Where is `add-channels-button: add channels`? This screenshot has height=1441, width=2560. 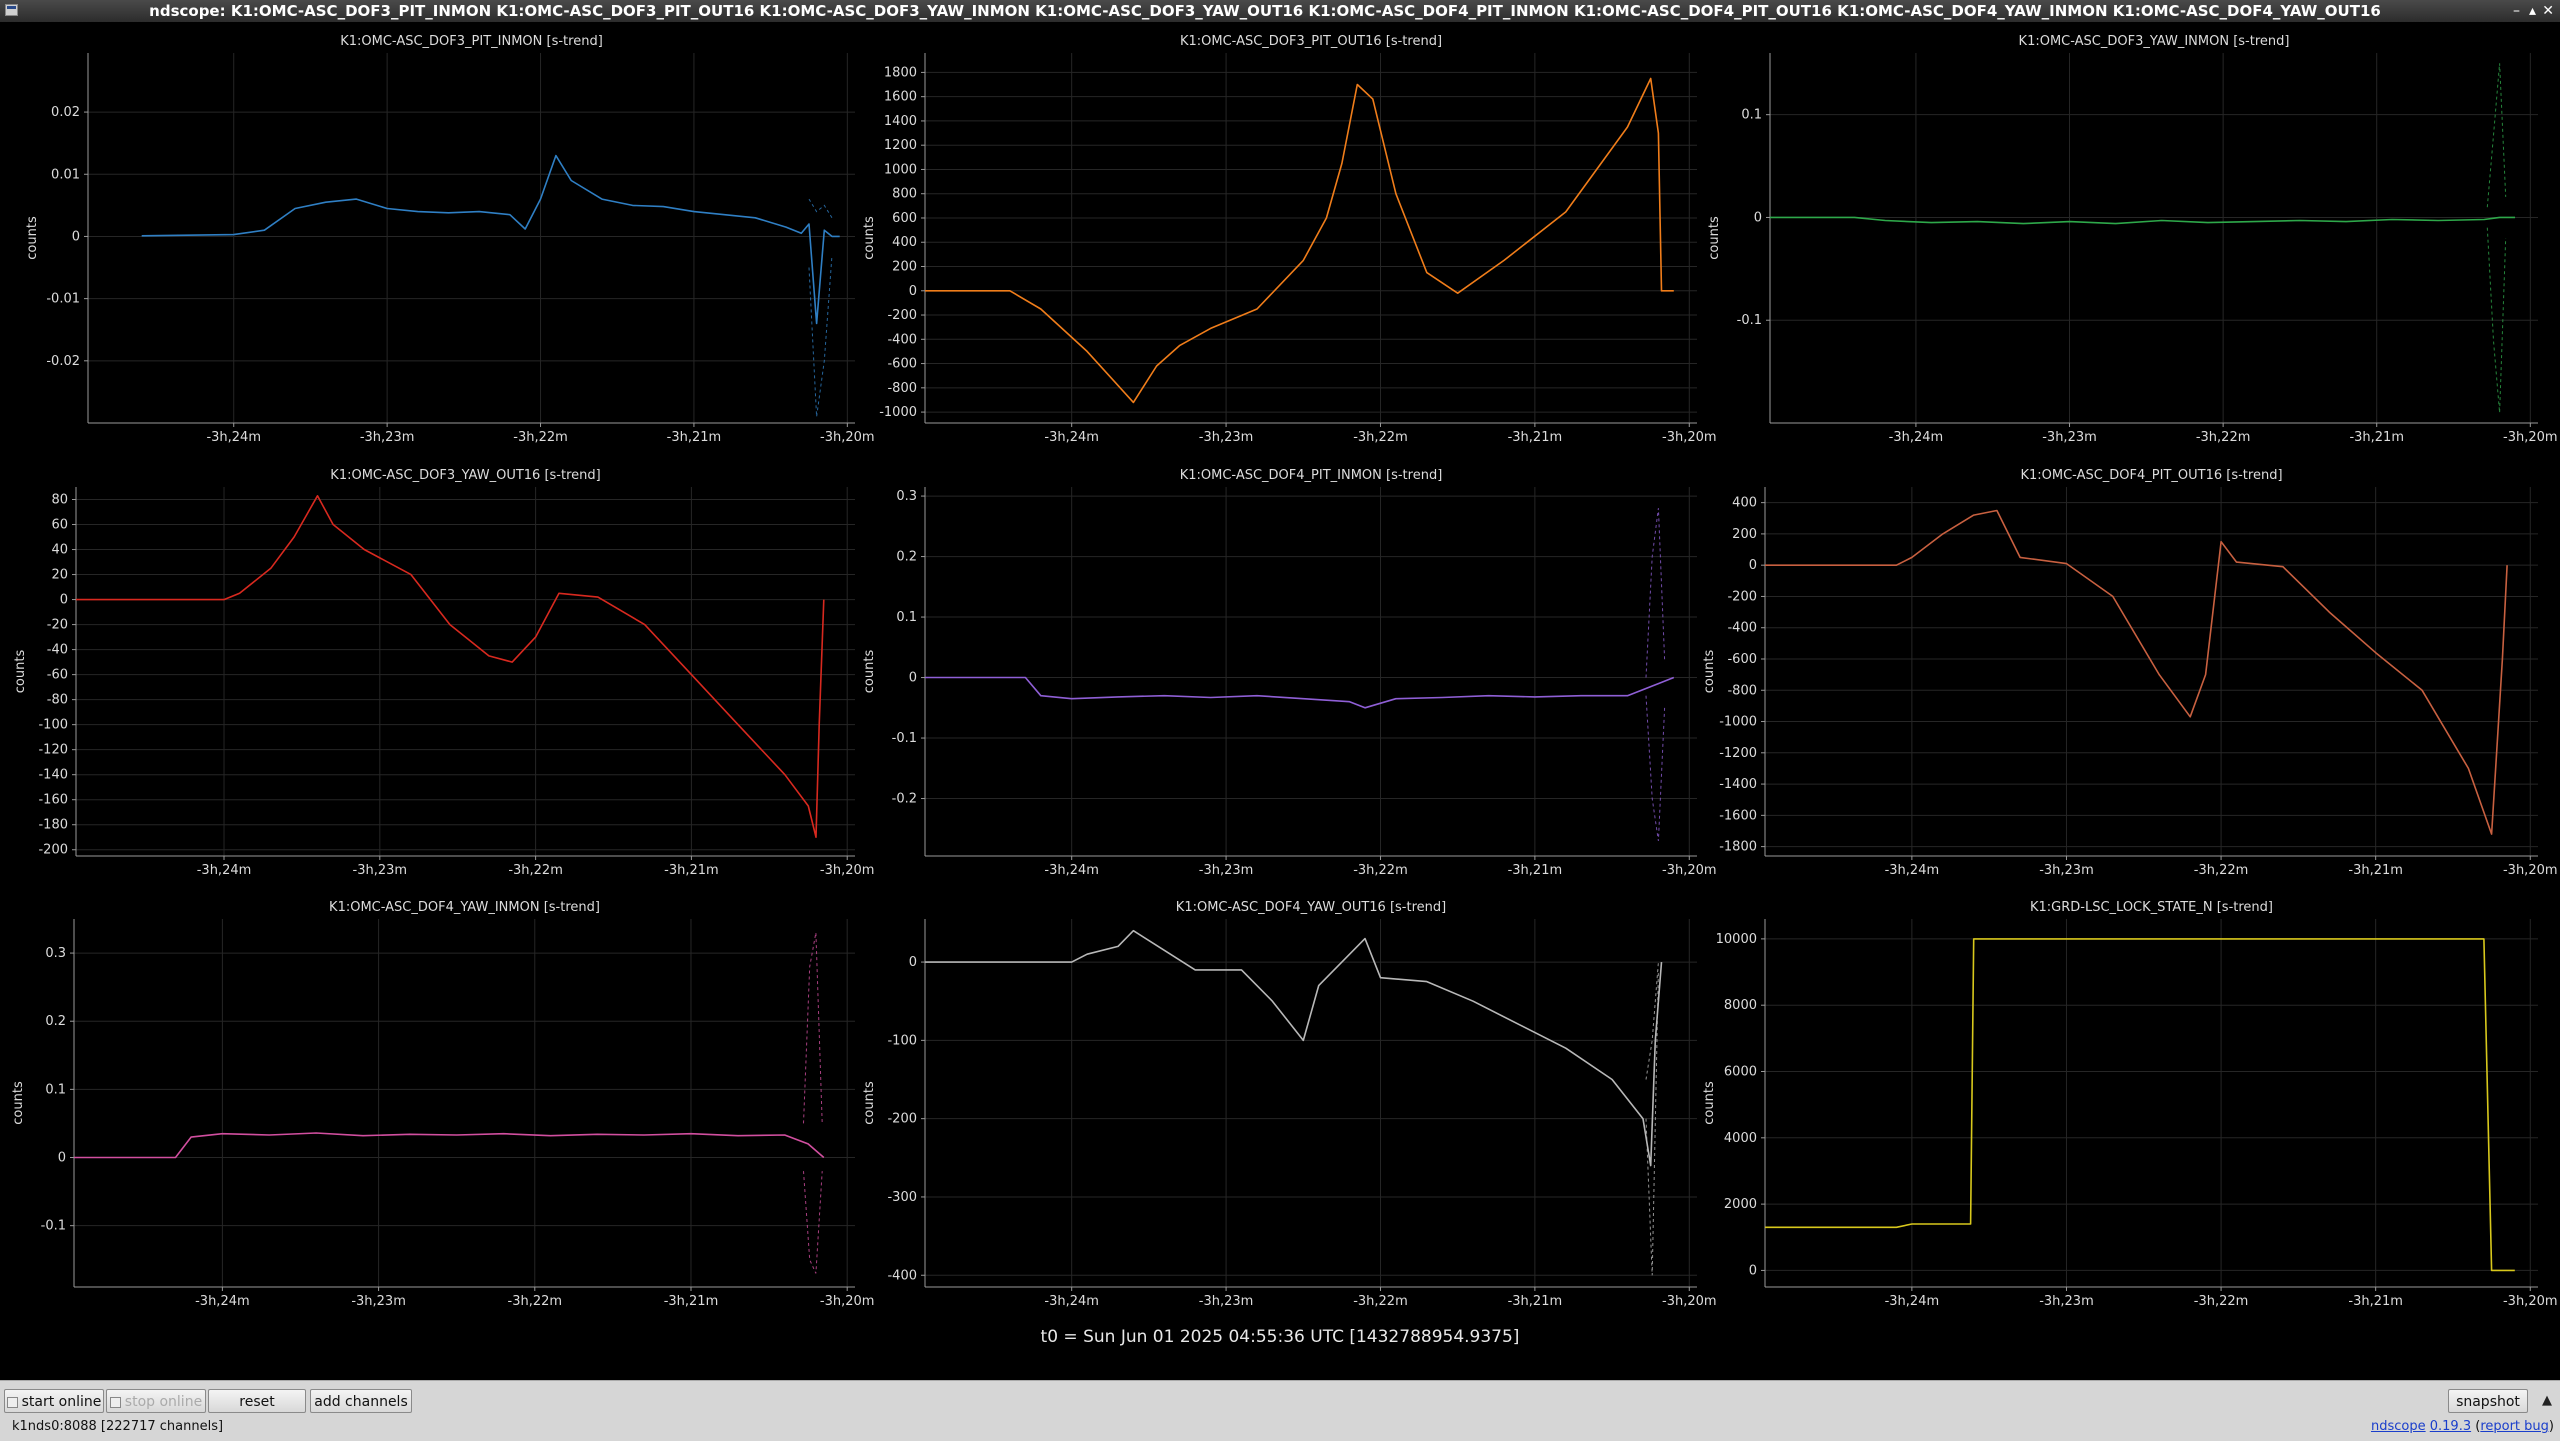
add-channels-button: add channels is located at coordinates (361, 1401).